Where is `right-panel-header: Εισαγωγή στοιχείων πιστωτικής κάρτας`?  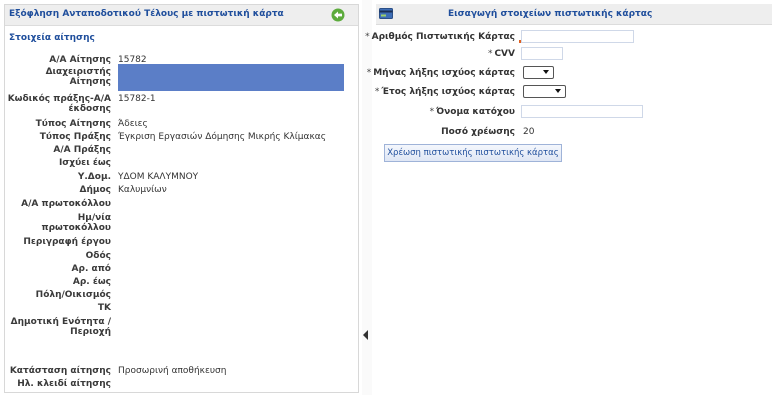
right-panel-header: Εισαγωγή στοιχείων πιστωτικής κάρτας is located at coordinates (574, 14).